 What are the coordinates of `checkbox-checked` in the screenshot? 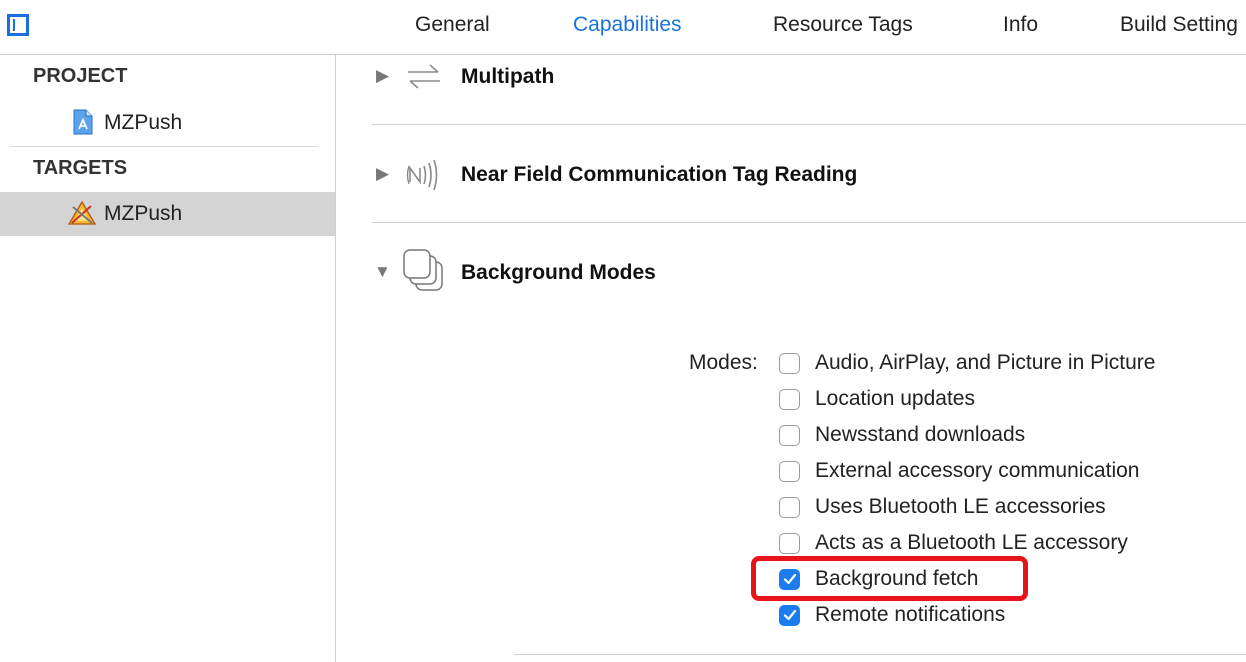 It's located at (789, 615).